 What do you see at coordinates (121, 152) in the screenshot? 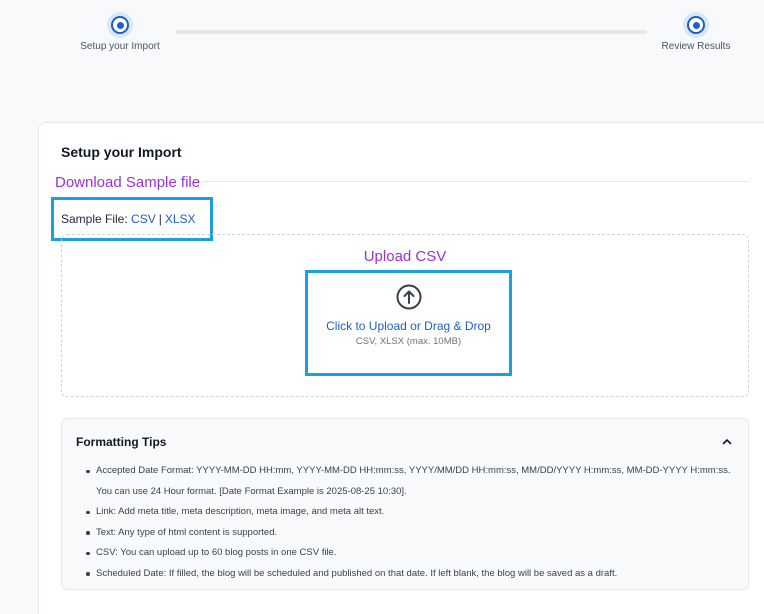
I see `card-title: Setup your Import` at bounding box center [121, 152].